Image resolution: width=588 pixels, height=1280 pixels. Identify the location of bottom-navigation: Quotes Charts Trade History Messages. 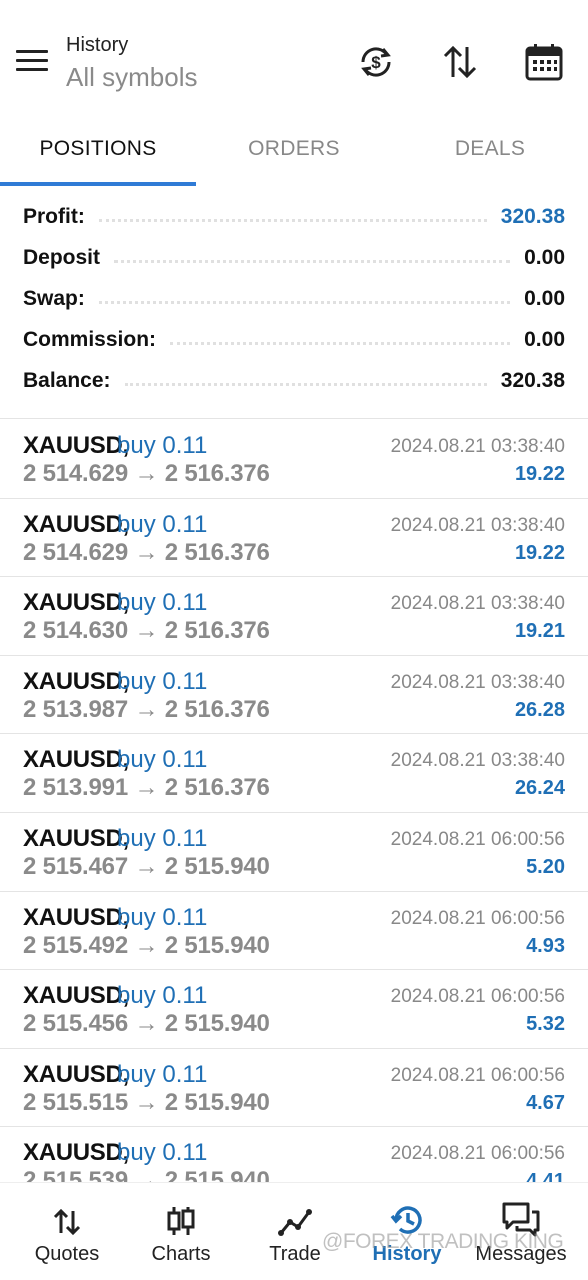
(294, 1231).